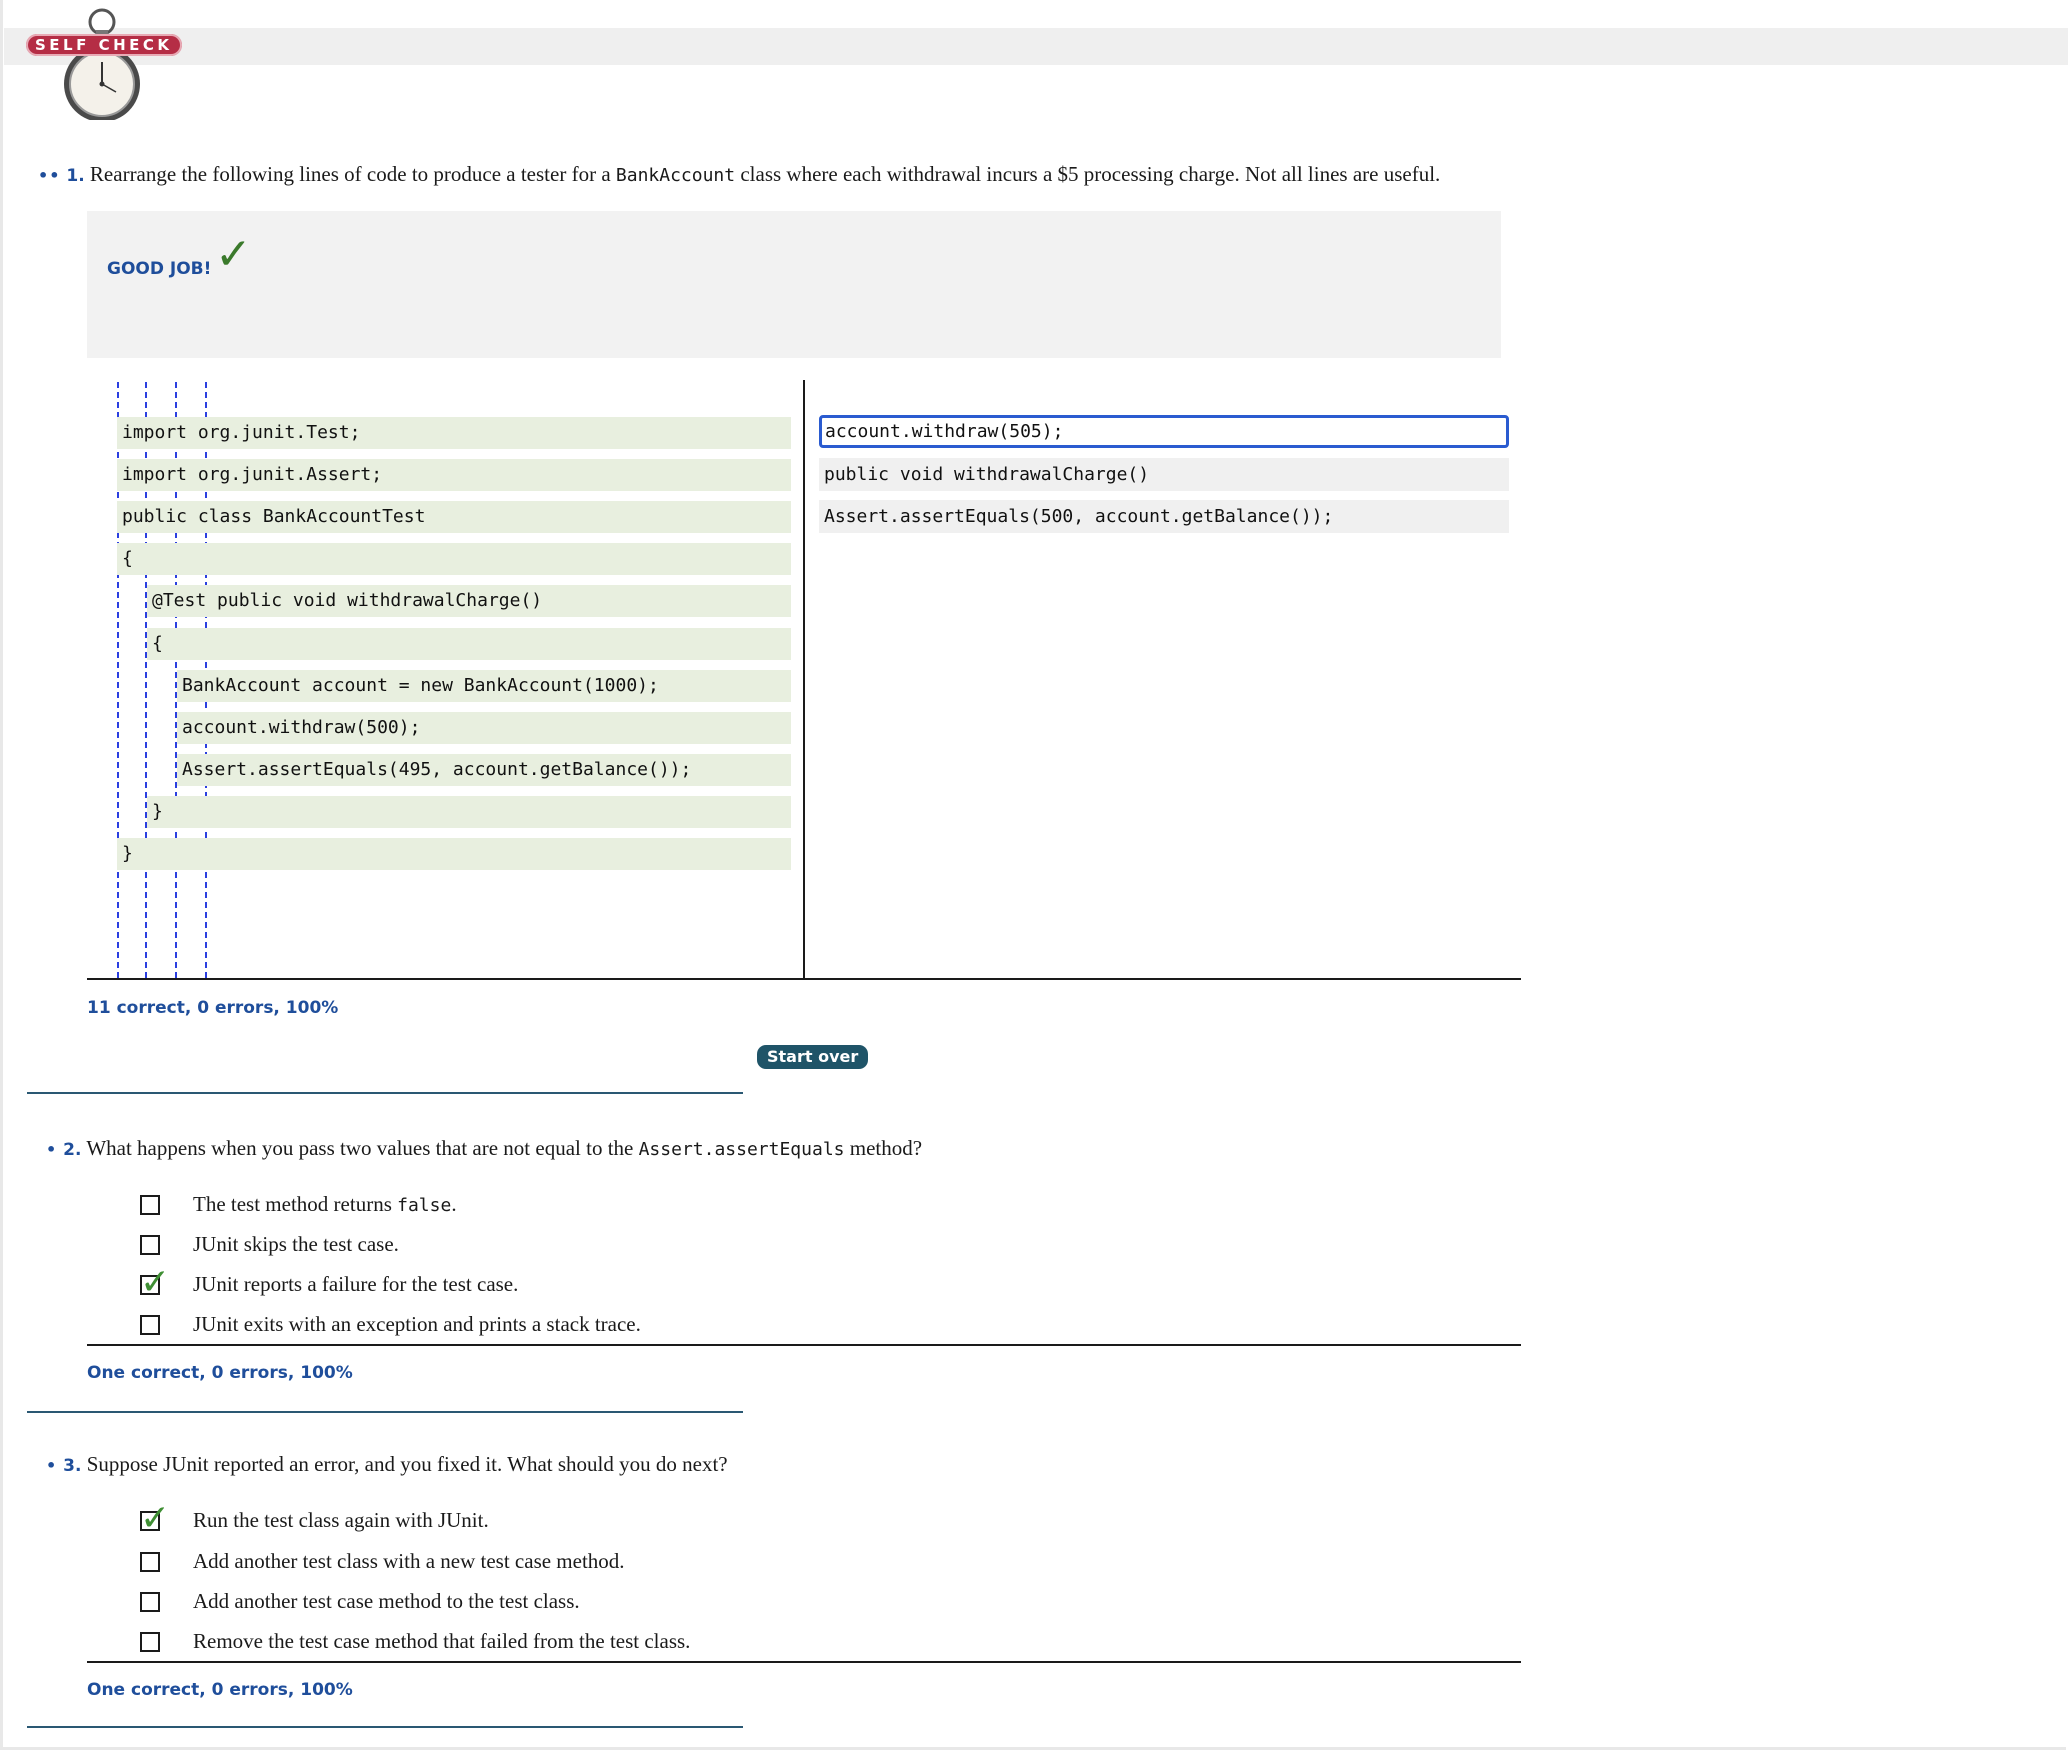 Image resolution: width=2068 pixels, height=1752 pixels. I want to click on score-text: 11 correct, 0 errors, 100%, so click(213, 1008).